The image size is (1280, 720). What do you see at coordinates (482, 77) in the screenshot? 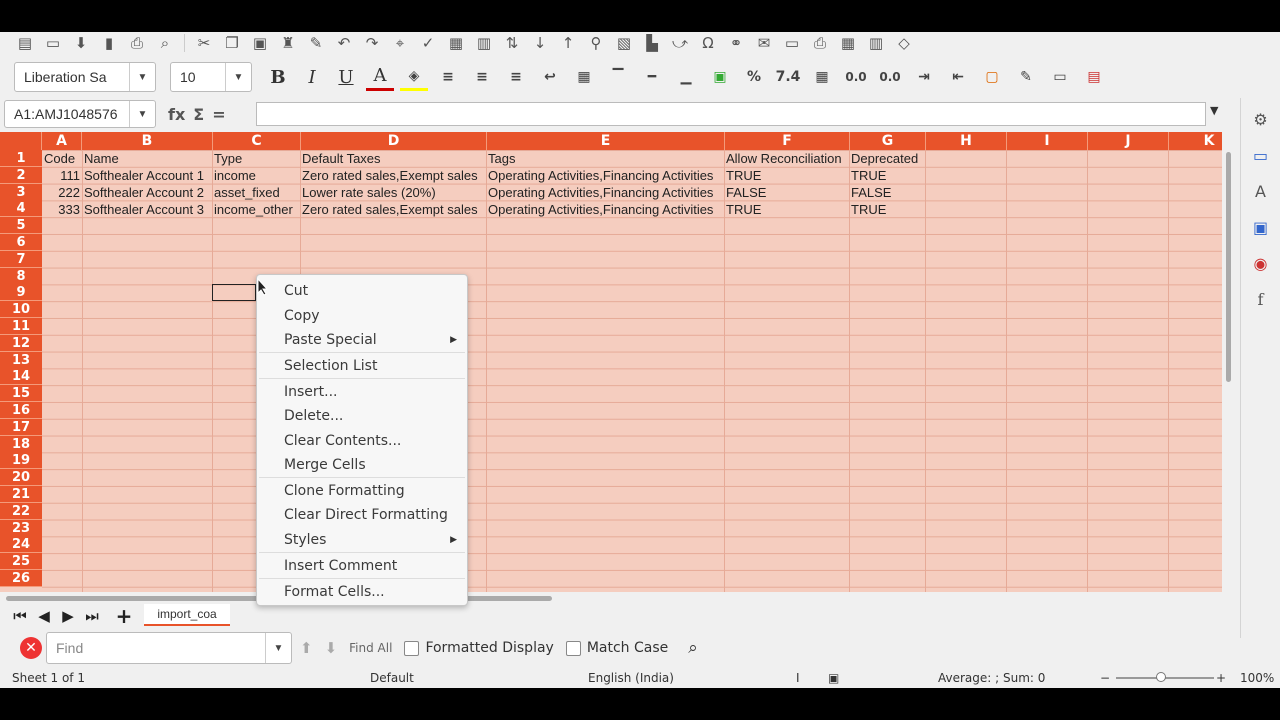
I see `align-center-icon: ≡` at bounding box center [482, 77].